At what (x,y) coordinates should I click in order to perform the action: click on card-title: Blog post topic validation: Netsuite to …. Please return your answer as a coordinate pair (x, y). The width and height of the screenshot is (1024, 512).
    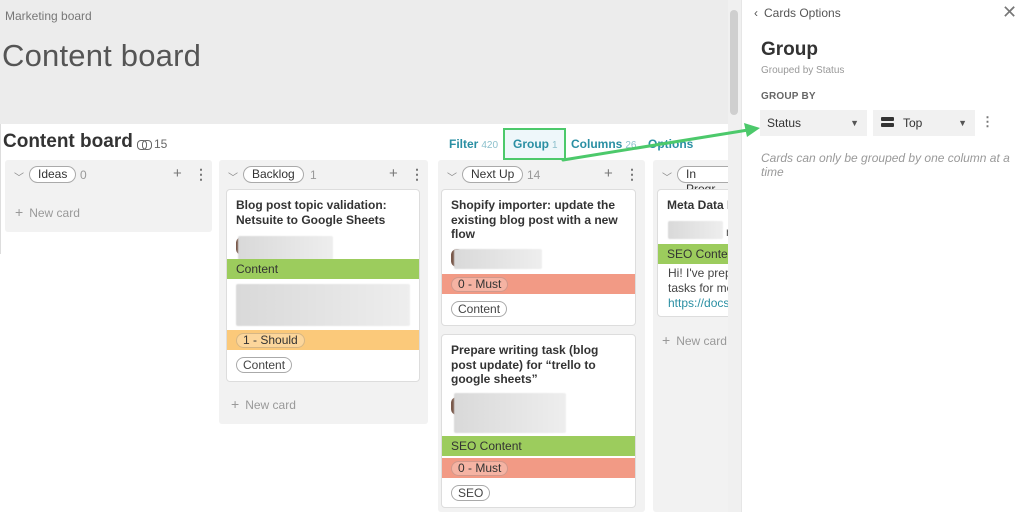
    Looking at the image, I should click on (311, 212).